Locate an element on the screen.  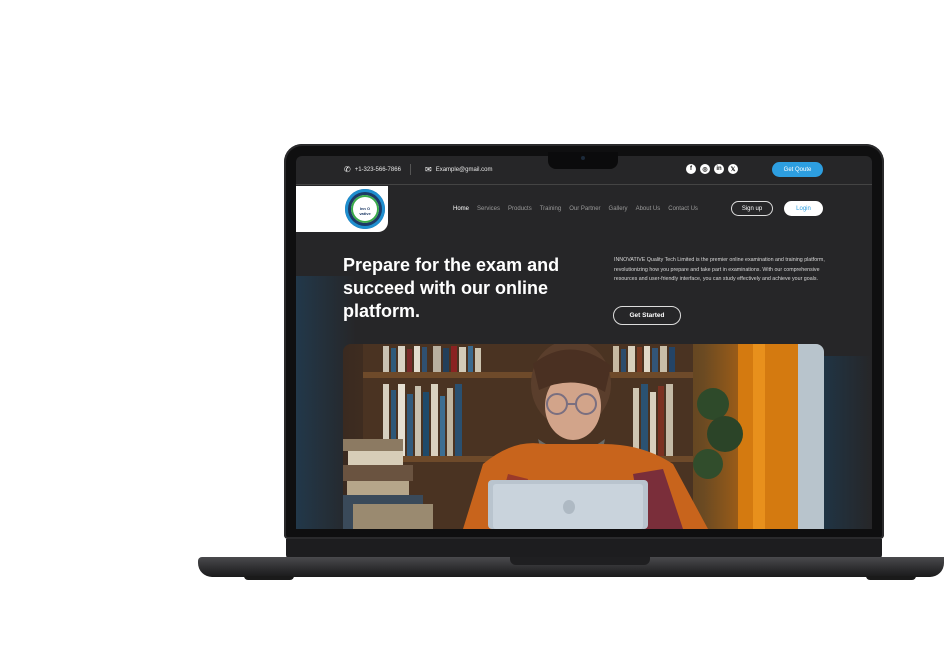
hero-image is located at coordinates (583, 436).